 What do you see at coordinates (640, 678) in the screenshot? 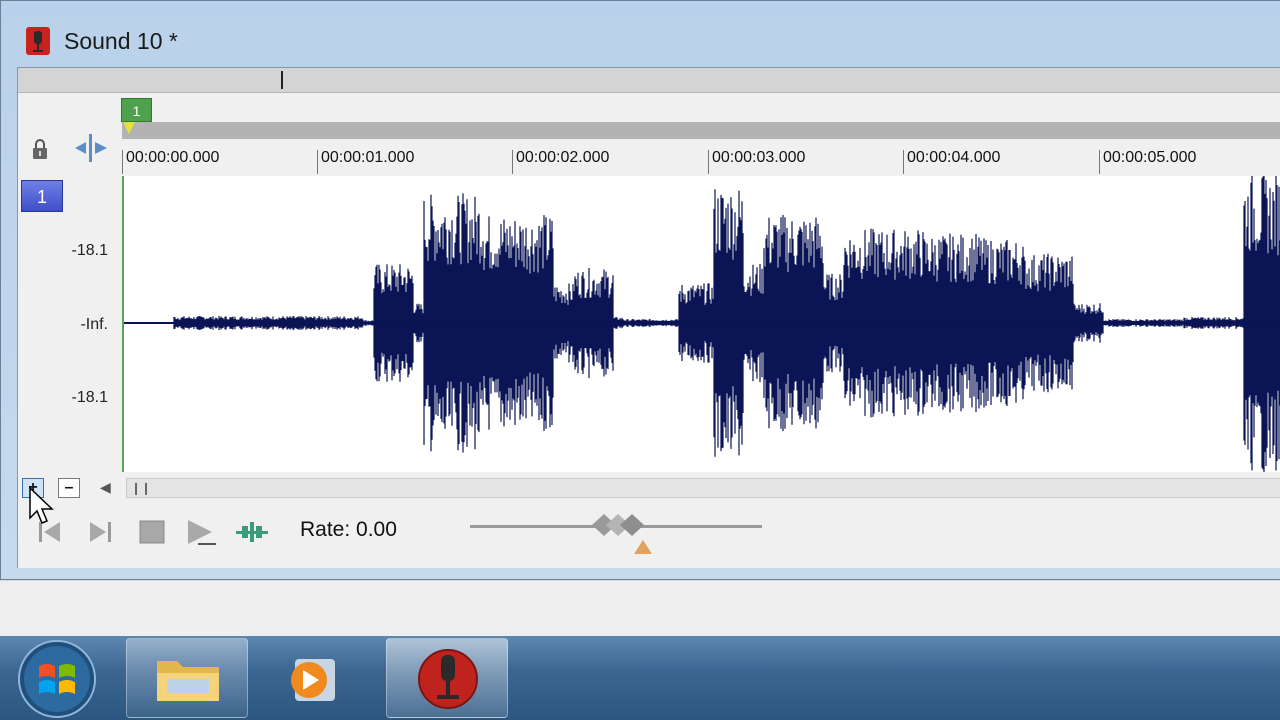
I see `taskbar` at bounding box center [640, 678].